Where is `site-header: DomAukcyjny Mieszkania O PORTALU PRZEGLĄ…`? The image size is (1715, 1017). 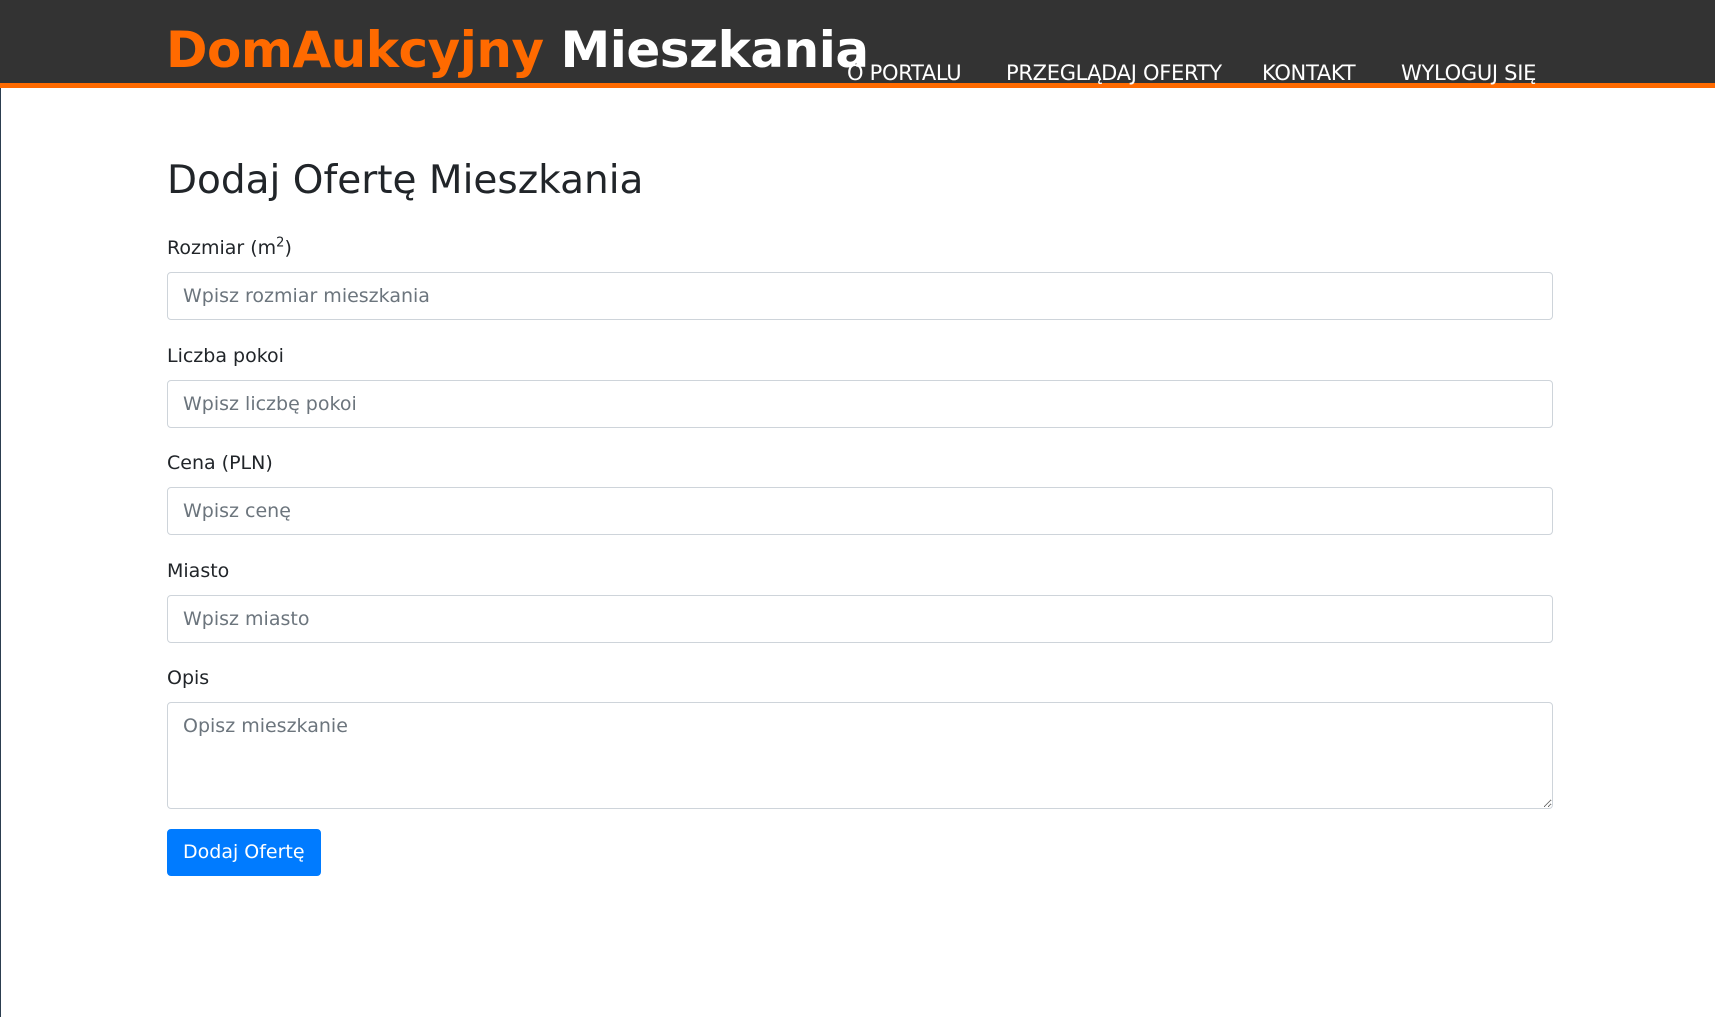 site-header: DomAukcyjny Mieszkania O PORTALU PRZEGLĄ… is located at coordinates (857, 44).